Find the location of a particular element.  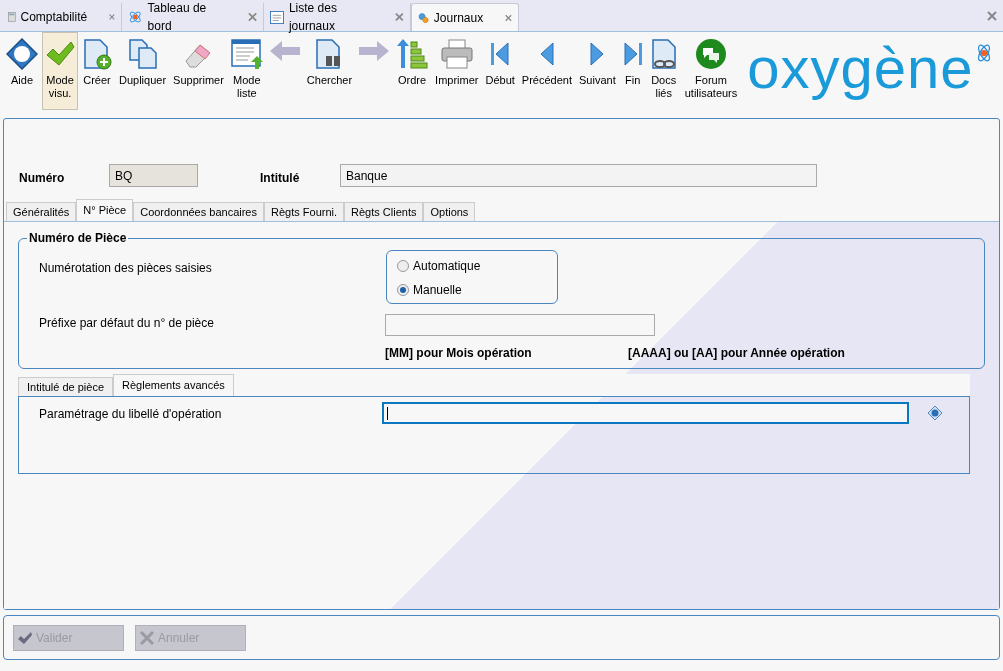

field-label: Paramétrage du libellé d'opération is located at coordinates (131, 414).